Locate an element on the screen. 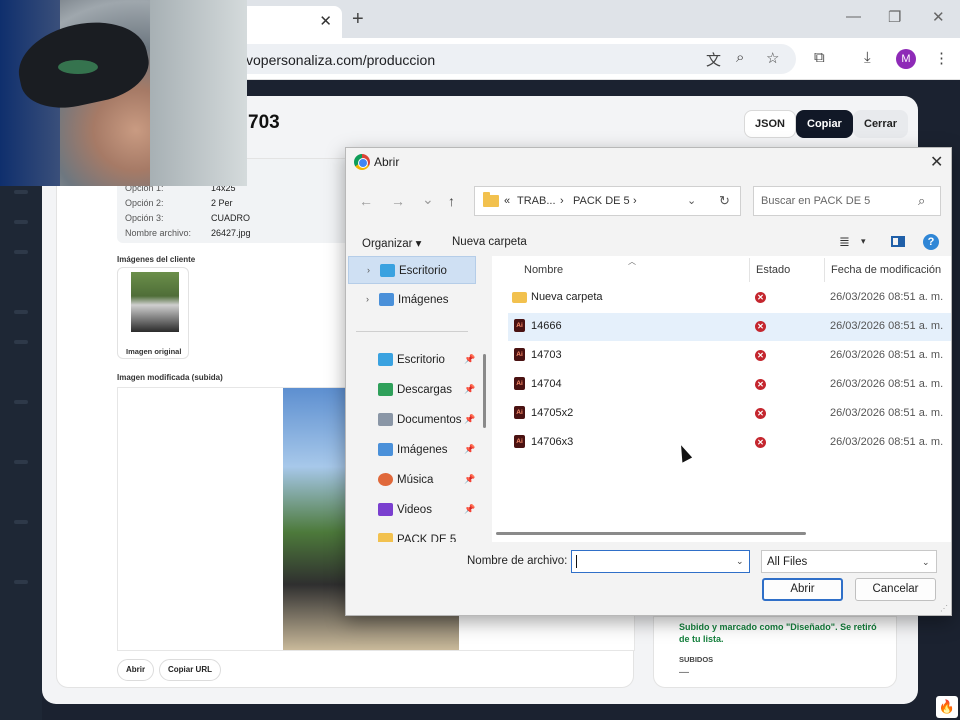 This screenshot has width=960, height=720. nav-item-label: Imágenes is located at coordinates (423, 300).